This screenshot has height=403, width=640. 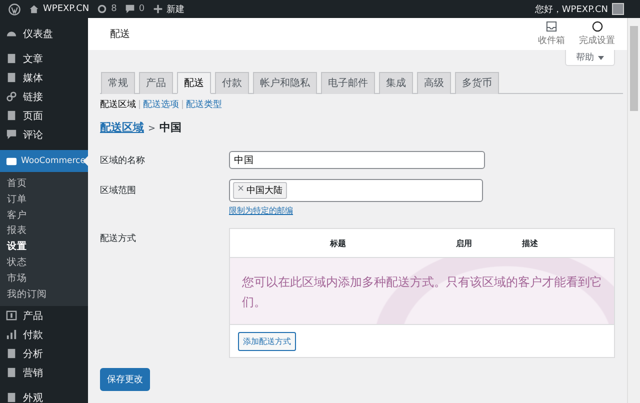 What do you see at coordinates (44, 334) in the screenshot?
I see `sidebar-item: 付款` at bounding box center [44, 334].